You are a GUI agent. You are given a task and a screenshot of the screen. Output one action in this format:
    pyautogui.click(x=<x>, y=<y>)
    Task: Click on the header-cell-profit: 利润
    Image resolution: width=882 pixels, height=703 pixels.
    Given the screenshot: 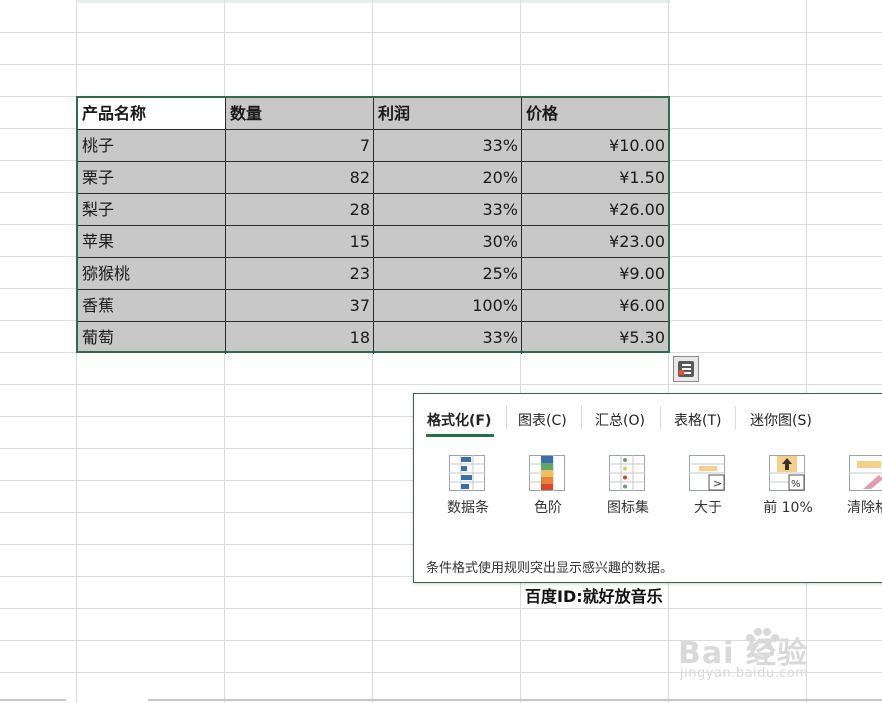 What is the action you would take?
    pyautogui.click(x=448, y=114)
    